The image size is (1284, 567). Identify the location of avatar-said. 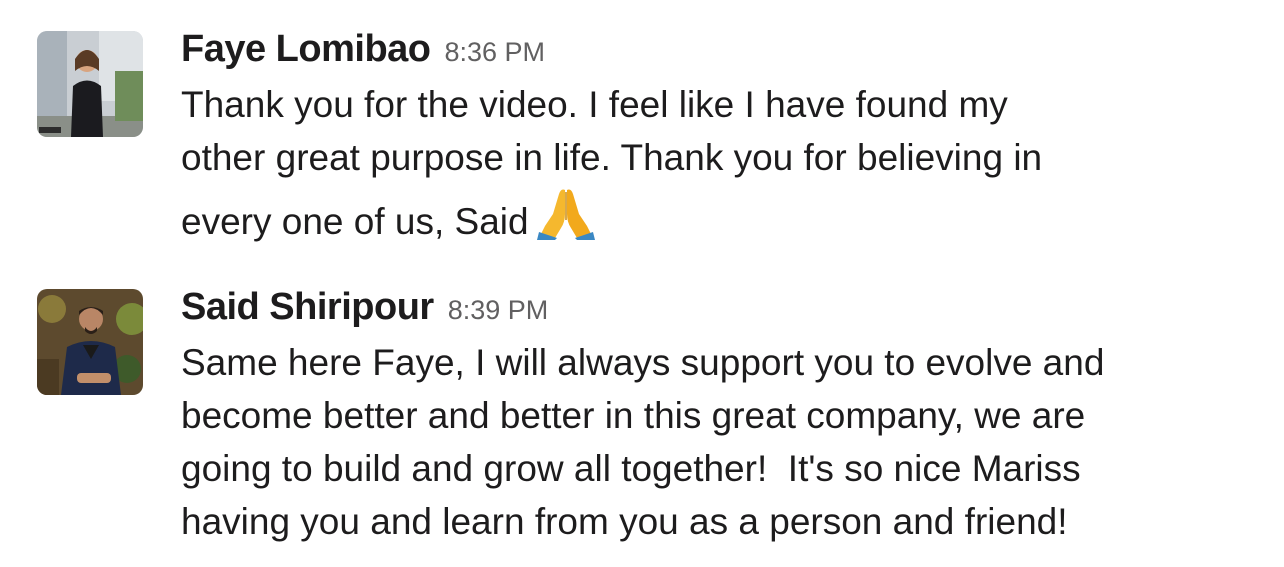
(90, 342).